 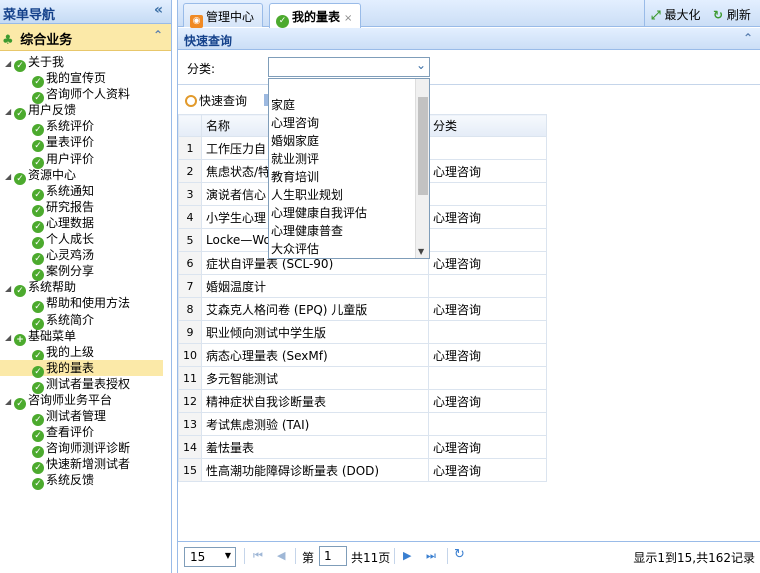 I want to click on record-summary: 显示1到15,共162记录, so click(x=694, y=558).